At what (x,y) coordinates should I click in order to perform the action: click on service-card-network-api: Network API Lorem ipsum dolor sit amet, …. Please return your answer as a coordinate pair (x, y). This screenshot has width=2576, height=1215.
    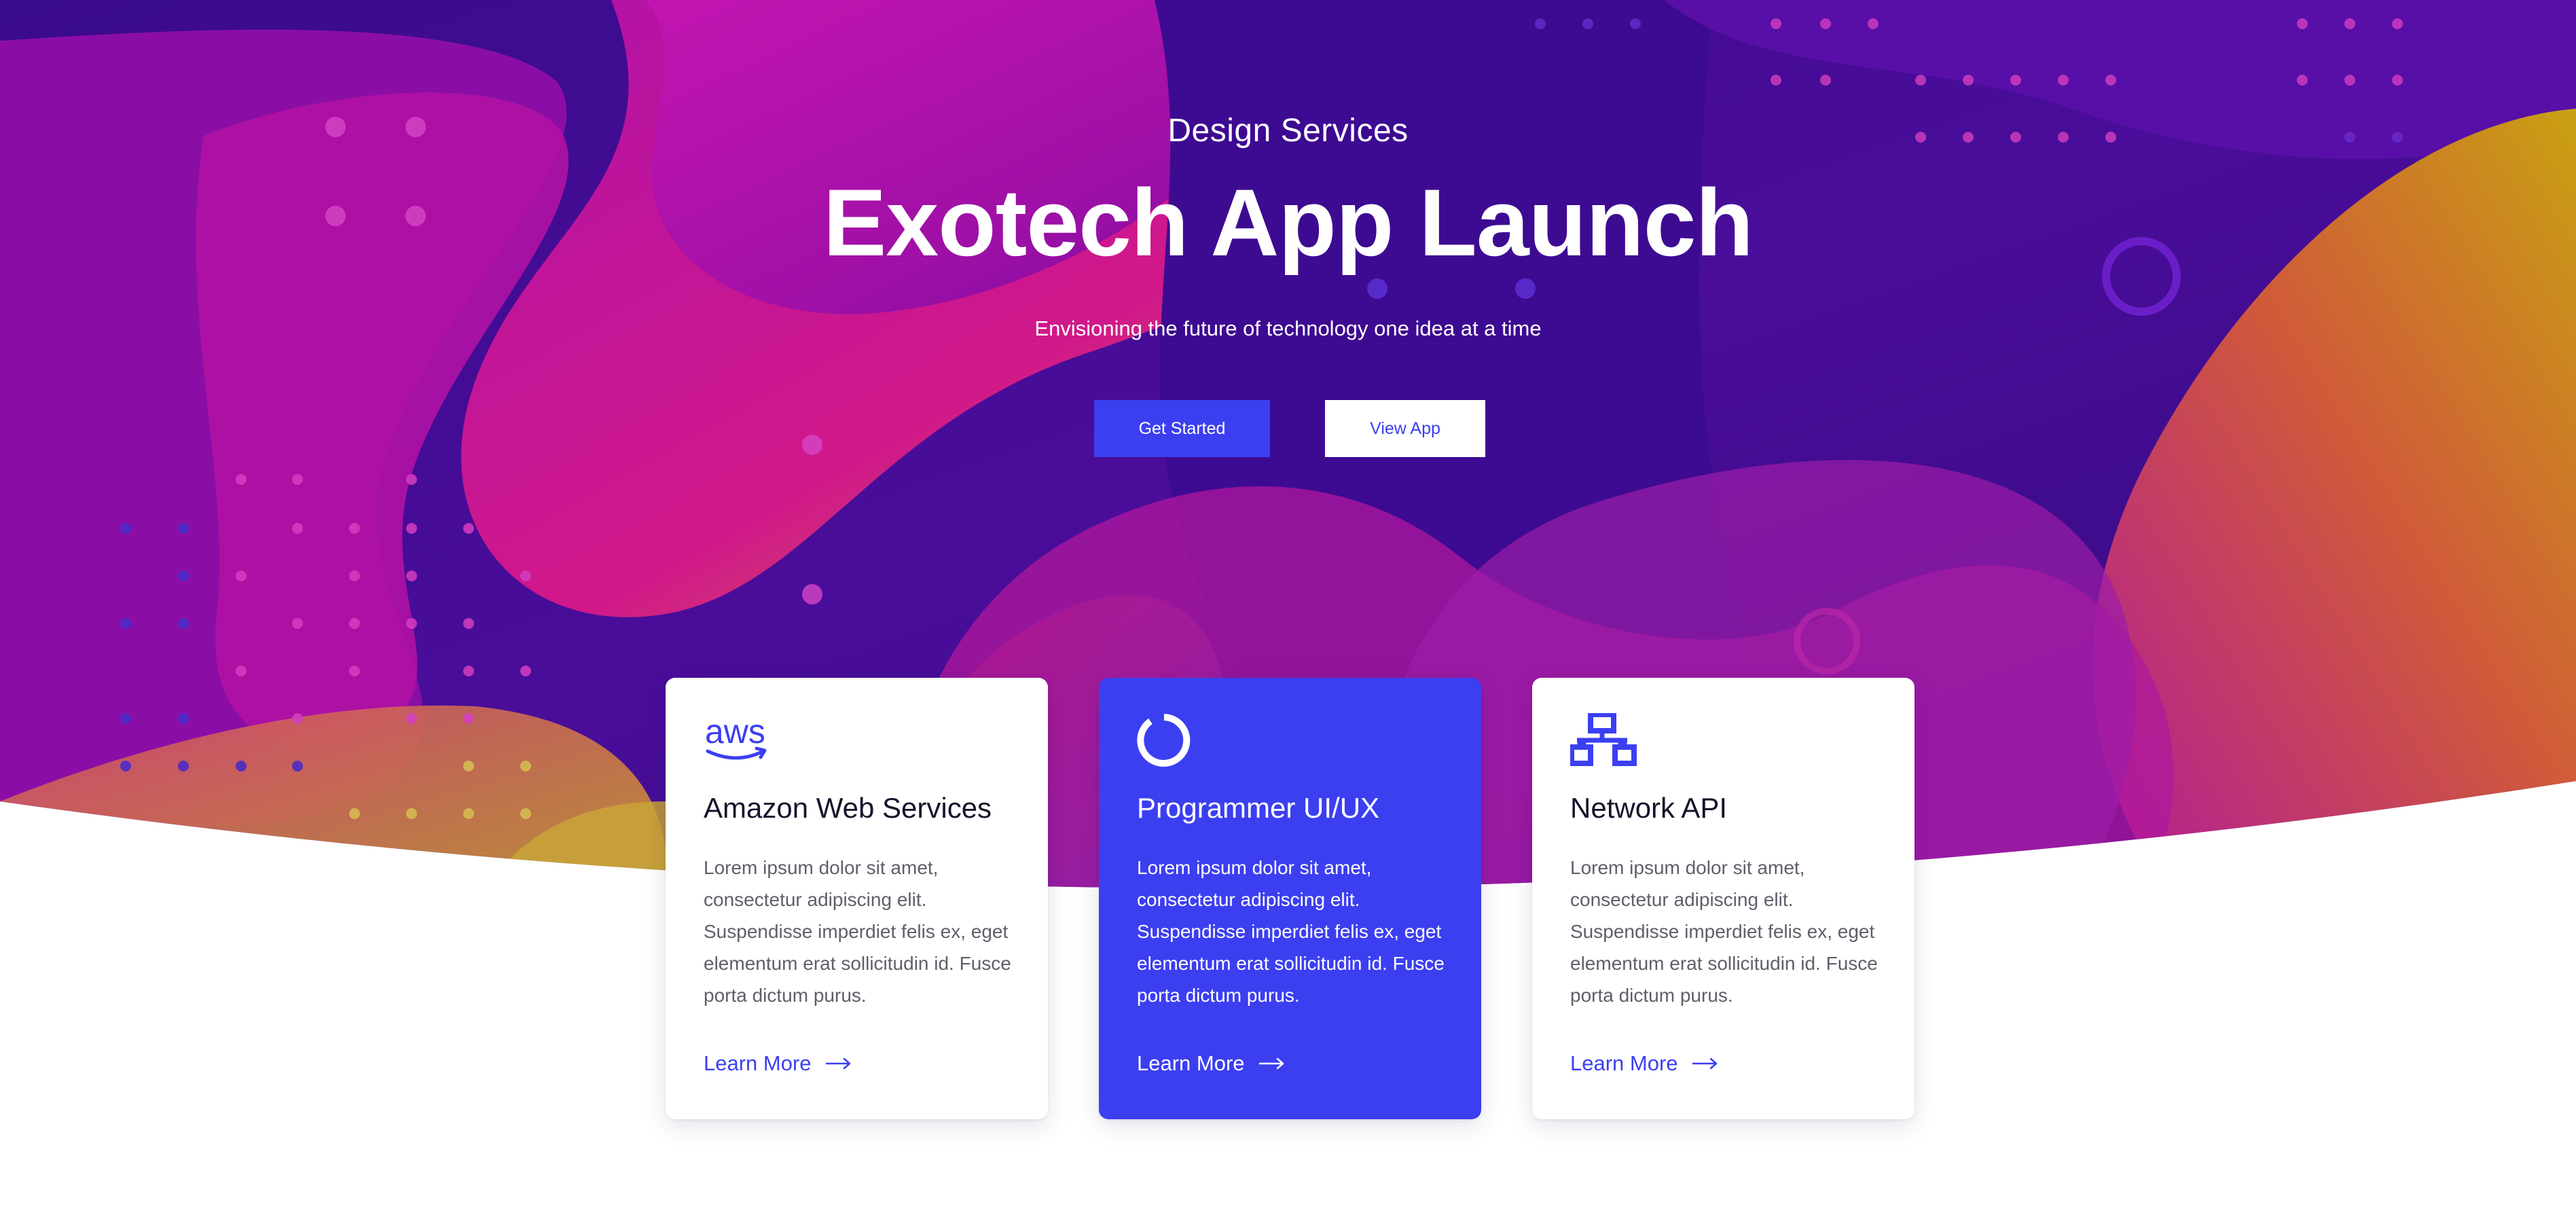
    Looking at the image, I should click on (1724, 898).